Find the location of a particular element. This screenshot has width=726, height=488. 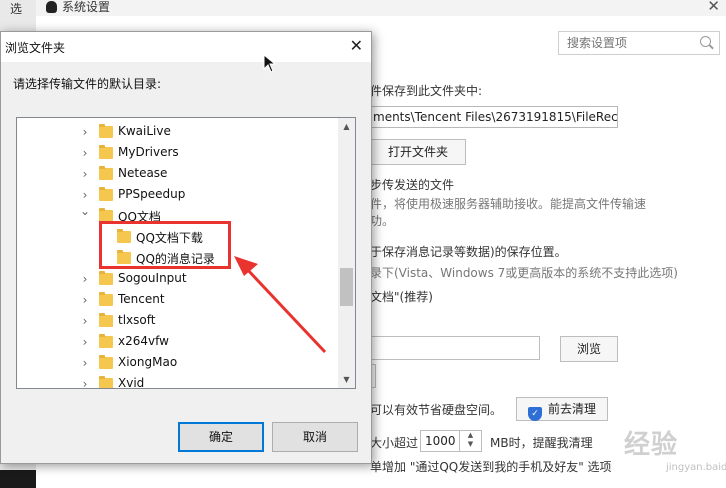

mouse-cursor-icon is located at coordinates (270, 63).